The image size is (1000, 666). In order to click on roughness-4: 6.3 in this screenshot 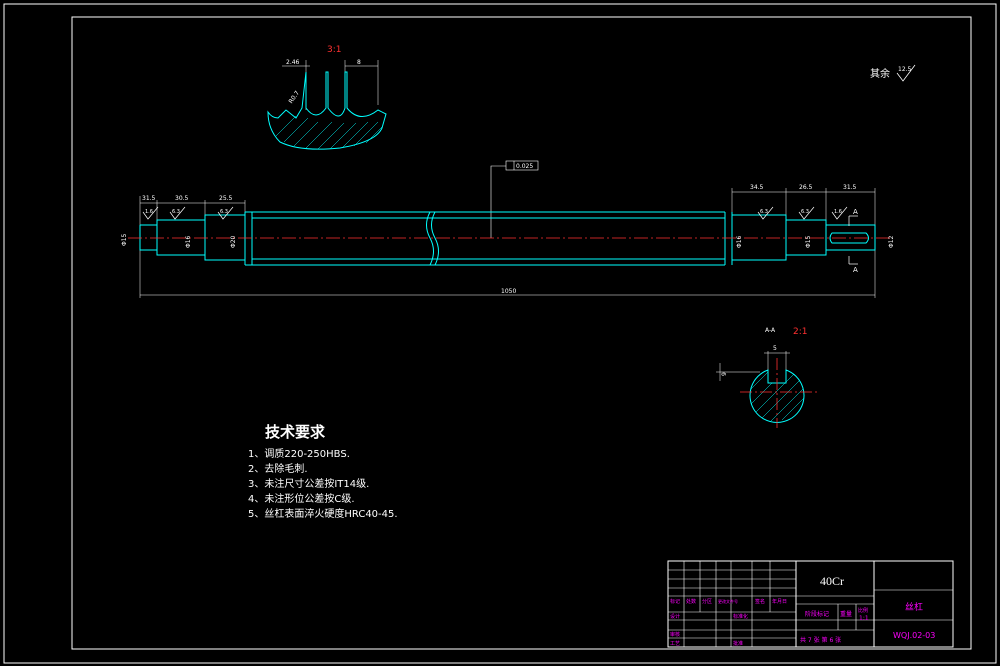, I will do `click(764, 212)`.